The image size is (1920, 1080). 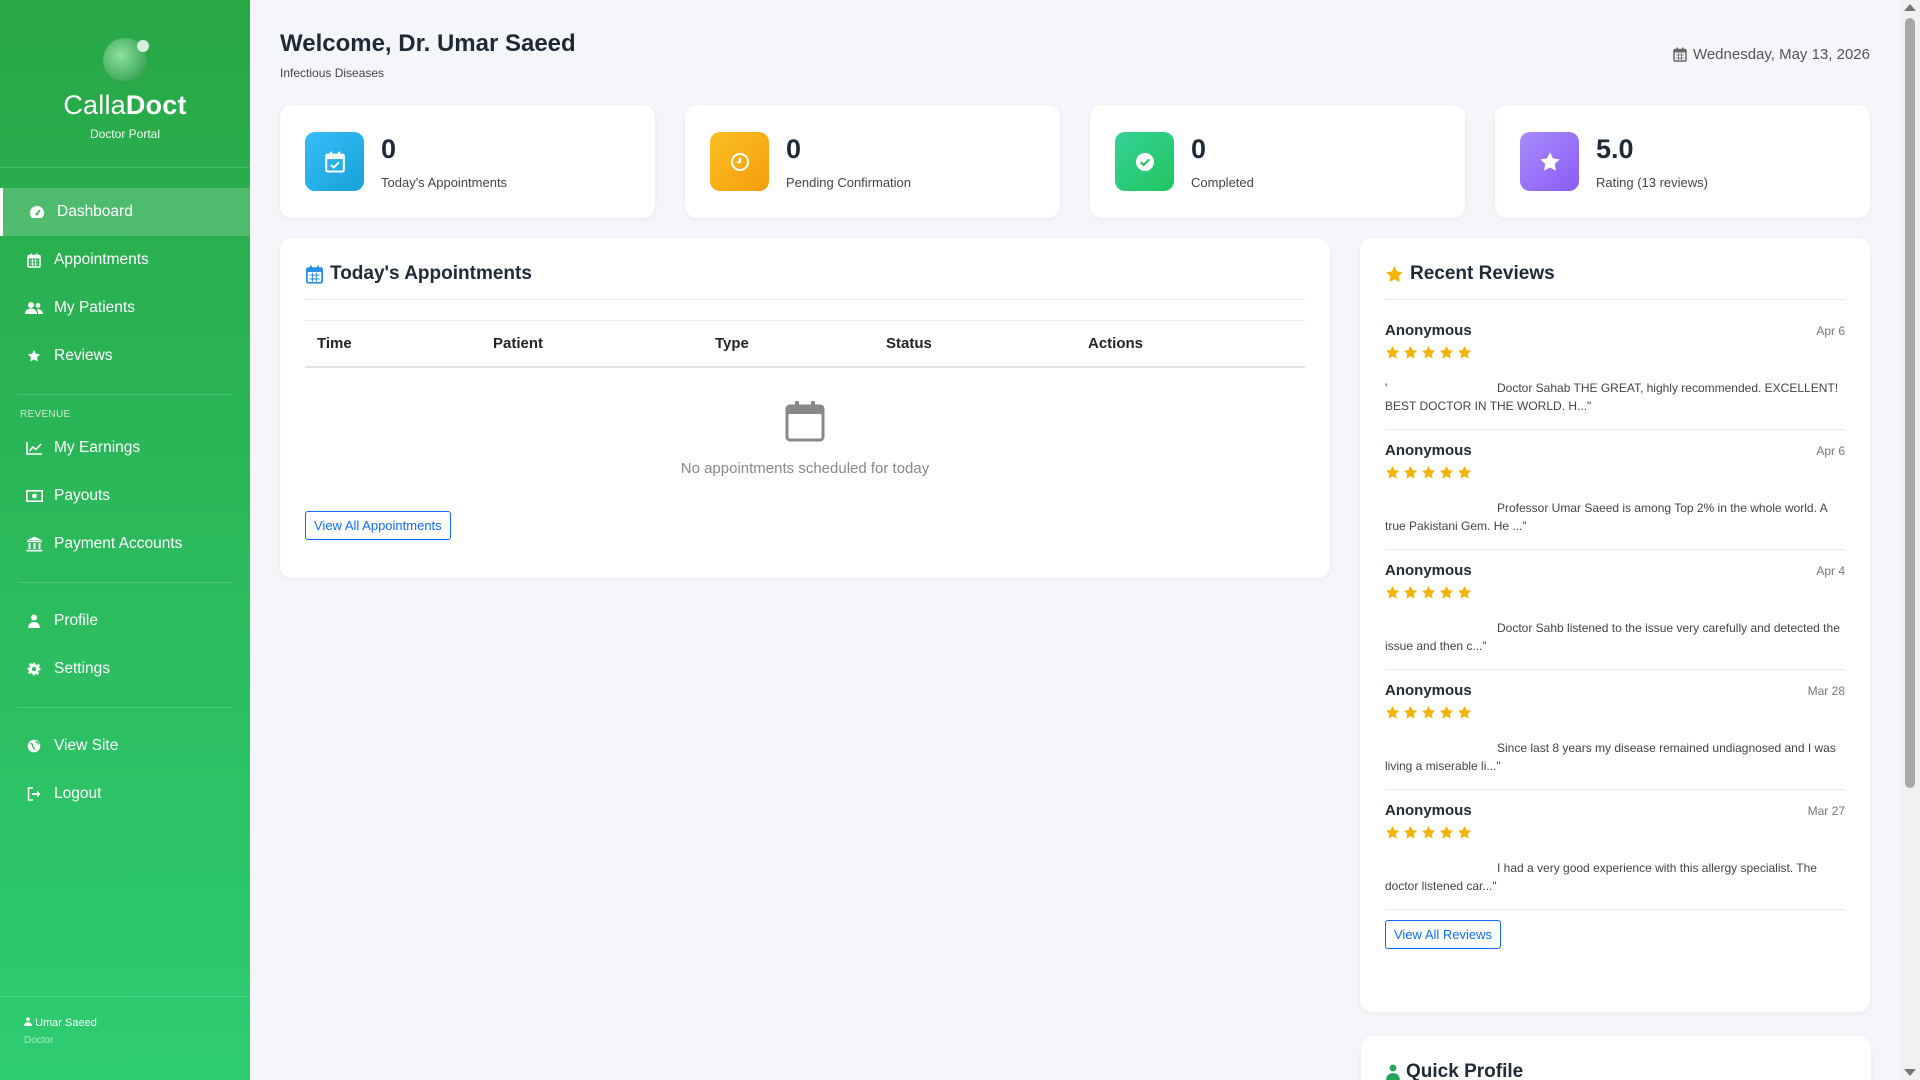 I want to click on logout-icon, so click(x=34, y=794).